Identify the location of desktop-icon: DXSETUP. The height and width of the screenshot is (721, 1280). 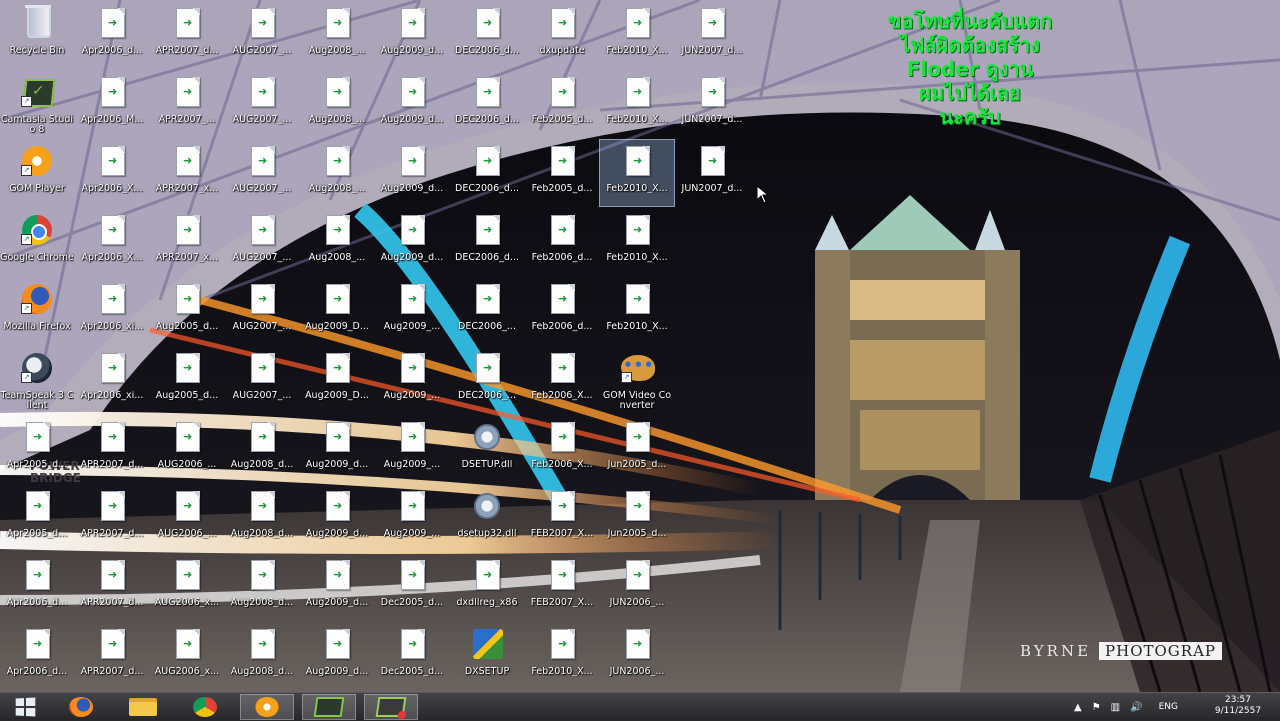
(487, 656).